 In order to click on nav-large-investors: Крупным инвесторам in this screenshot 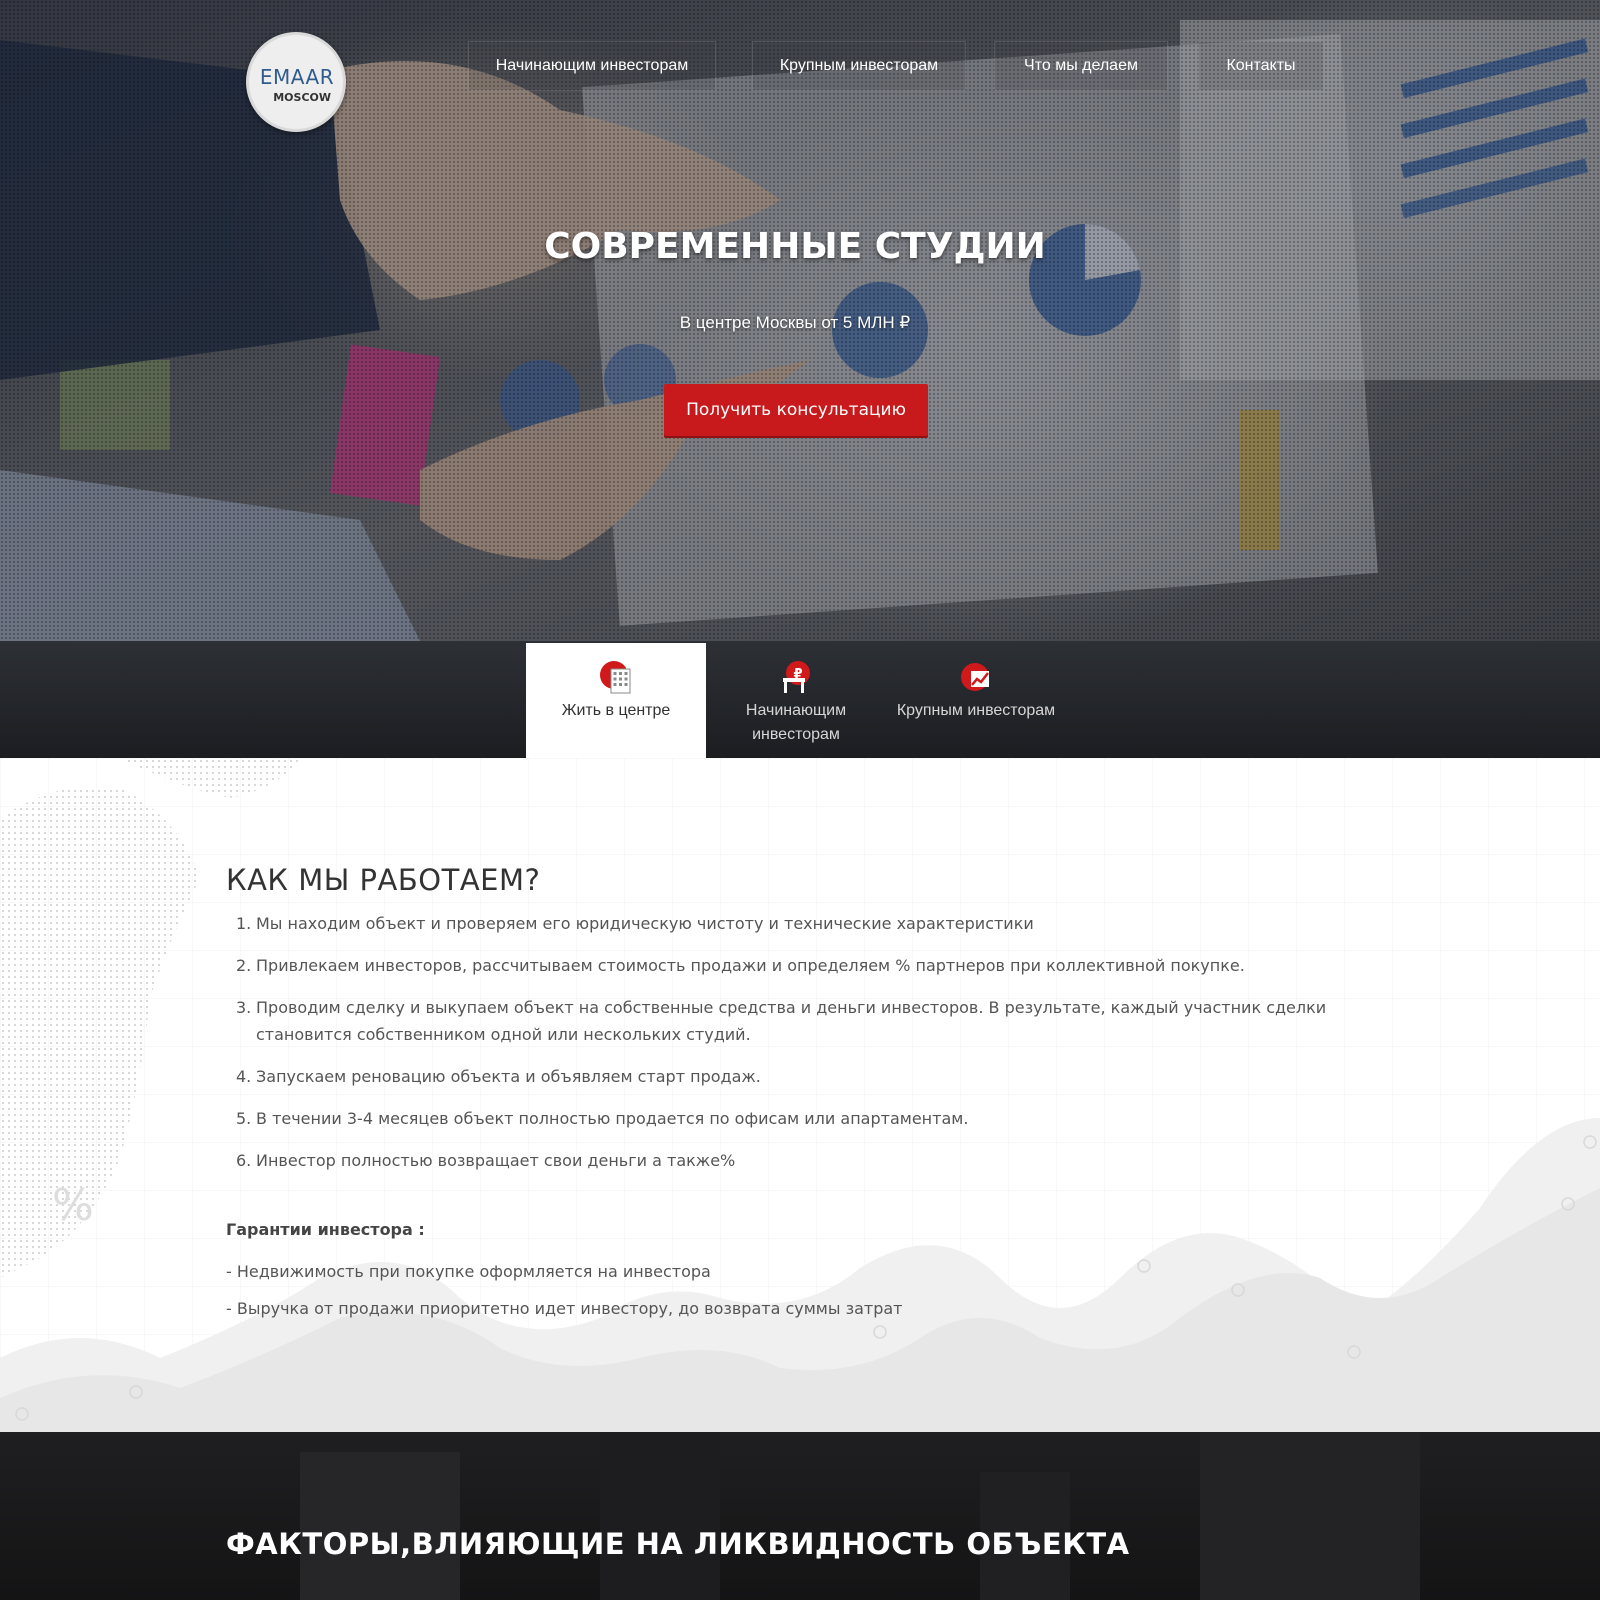, I will do `click(859, 66)`.